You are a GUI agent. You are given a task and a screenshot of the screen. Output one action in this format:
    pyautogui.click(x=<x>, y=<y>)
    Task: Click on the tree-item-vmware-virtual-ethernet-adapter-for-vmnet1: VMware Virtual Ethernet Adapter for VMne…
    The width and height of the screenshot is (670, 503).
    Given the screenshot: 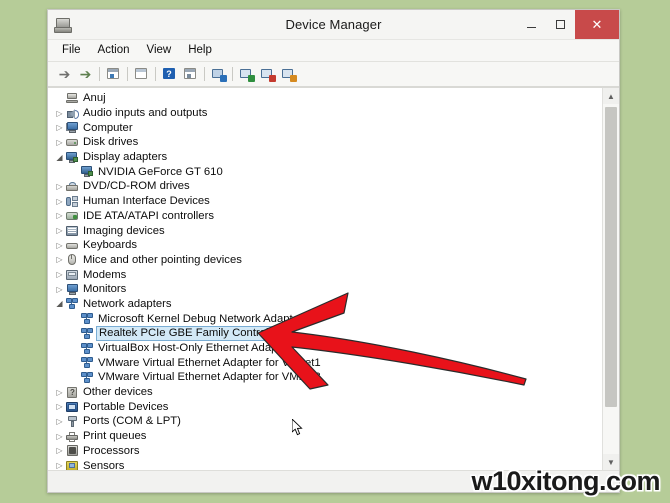 What is the action you would take?
    pyautogui.click(x=325, y=362)
    